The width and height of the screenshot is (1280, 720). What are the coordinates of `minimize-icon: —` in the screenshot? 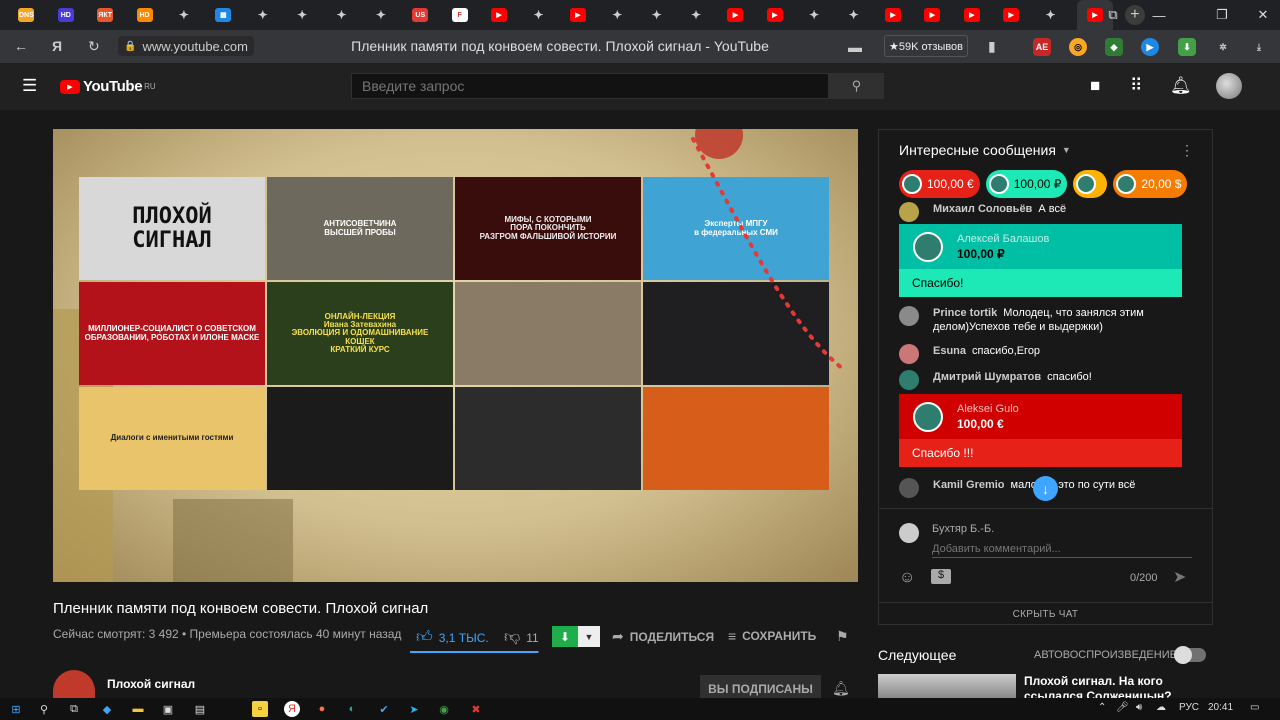 It's located at (1159, 15).